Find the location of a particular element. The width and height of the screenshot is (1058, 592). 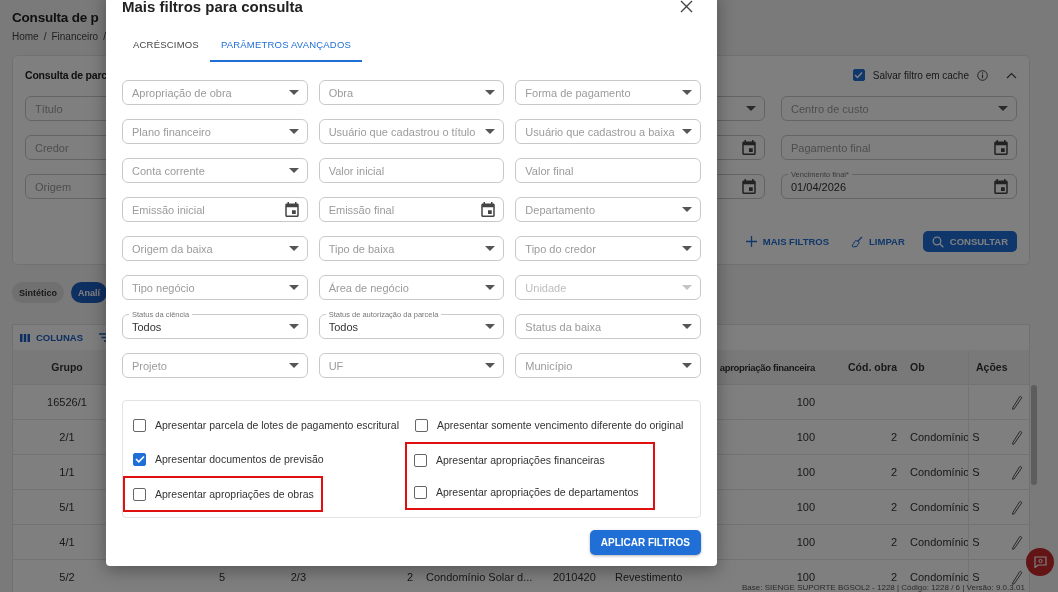

breadcrumb-link: Home is located at coordinates (25, 36).